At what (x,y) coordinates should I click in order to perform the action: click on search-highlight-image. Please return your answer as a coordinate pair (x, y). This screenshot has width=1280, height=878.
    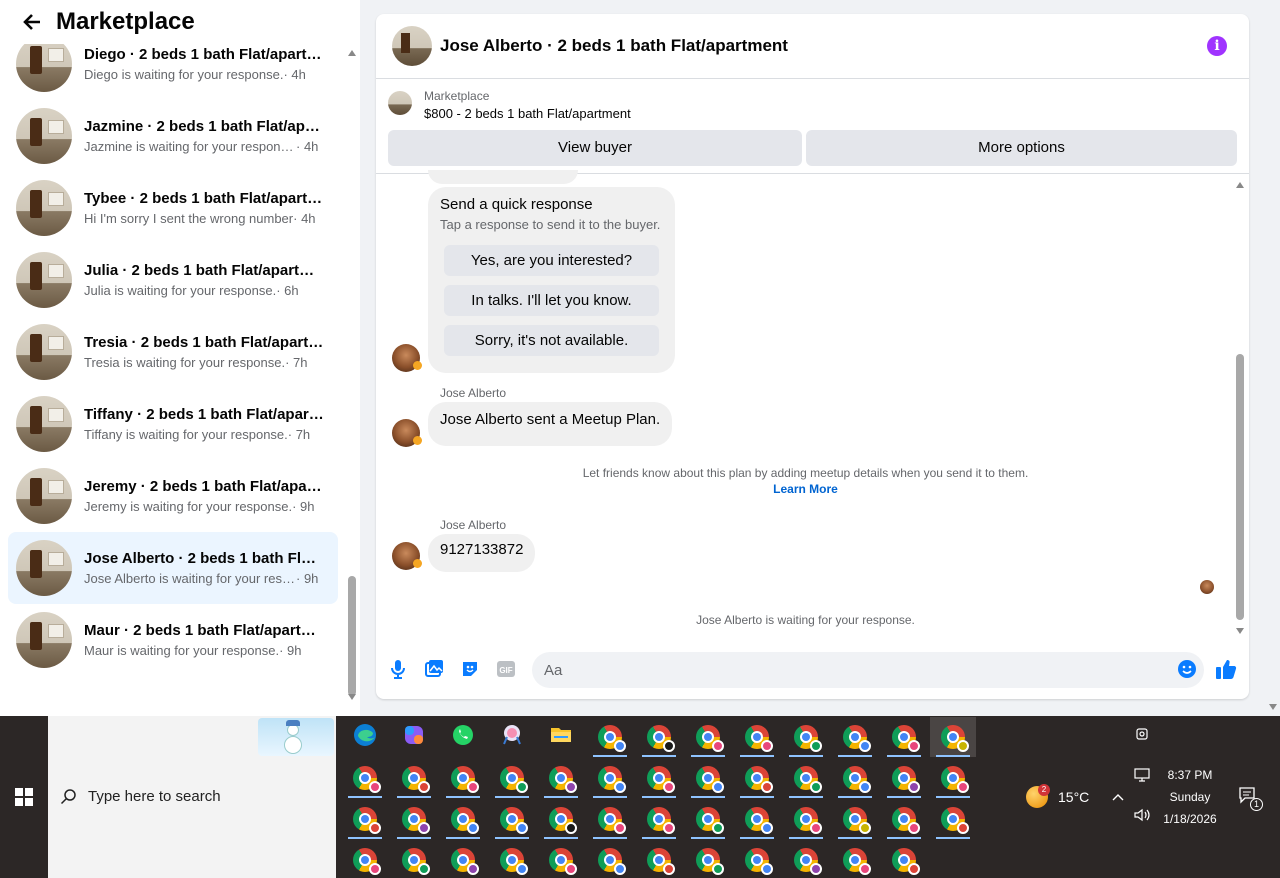
    Looking at the image, I should click on (296, 737).